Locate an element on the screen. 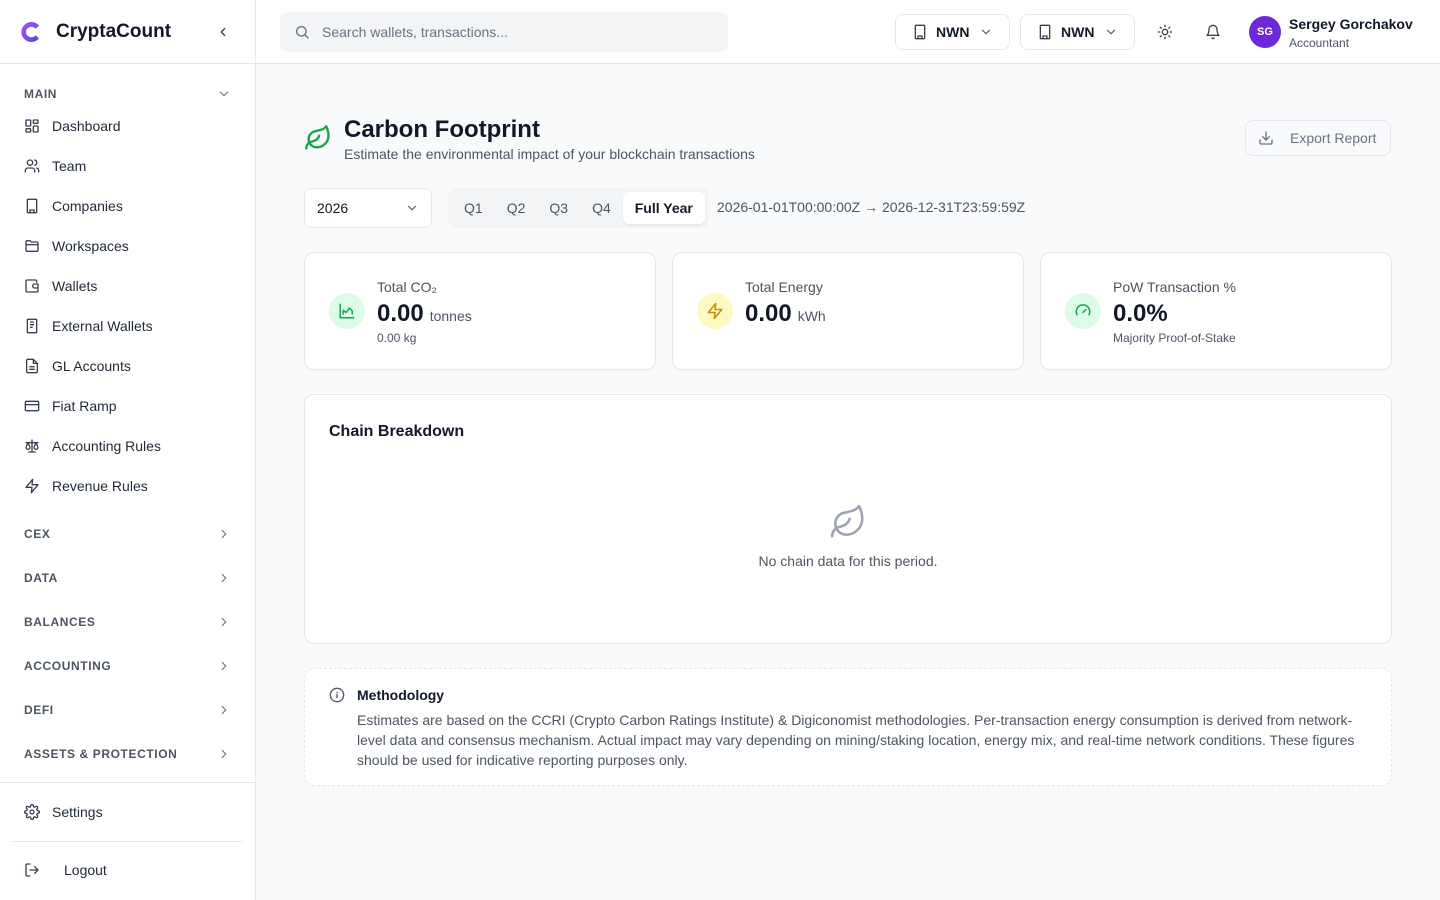 The width and height of the screenshot is (1440, 900). tab-q4: Q4 is located at coordinates (601, 208).